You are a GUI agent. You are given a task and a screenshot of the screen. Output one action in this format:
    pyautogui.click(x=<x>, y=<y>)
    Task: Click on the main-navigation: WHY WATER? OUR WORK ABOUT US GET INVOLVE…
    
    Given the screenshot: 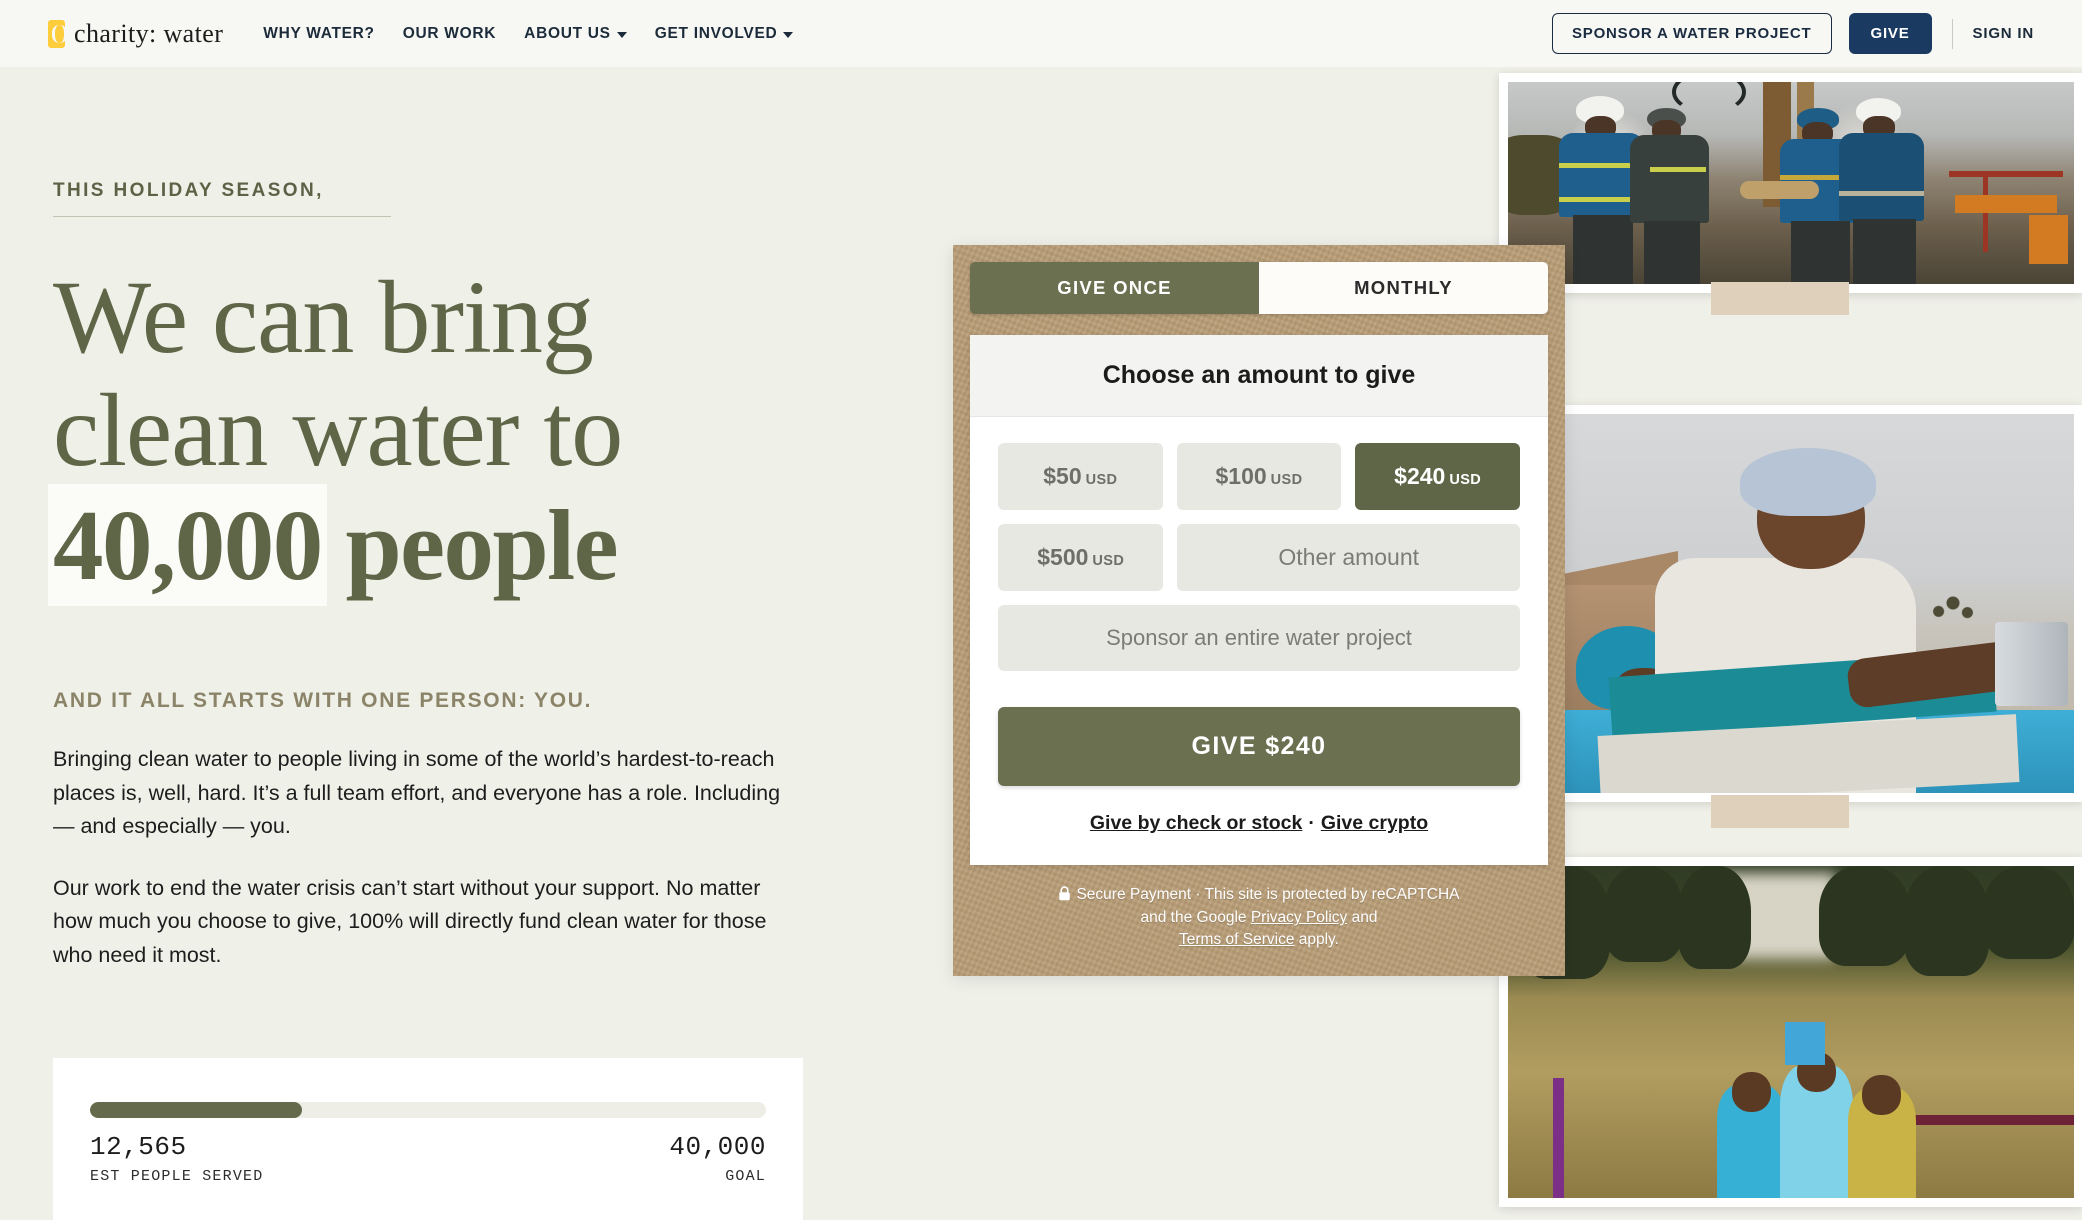 What is the action you would take?
    pyautogui.click(x=528, y=34)
    